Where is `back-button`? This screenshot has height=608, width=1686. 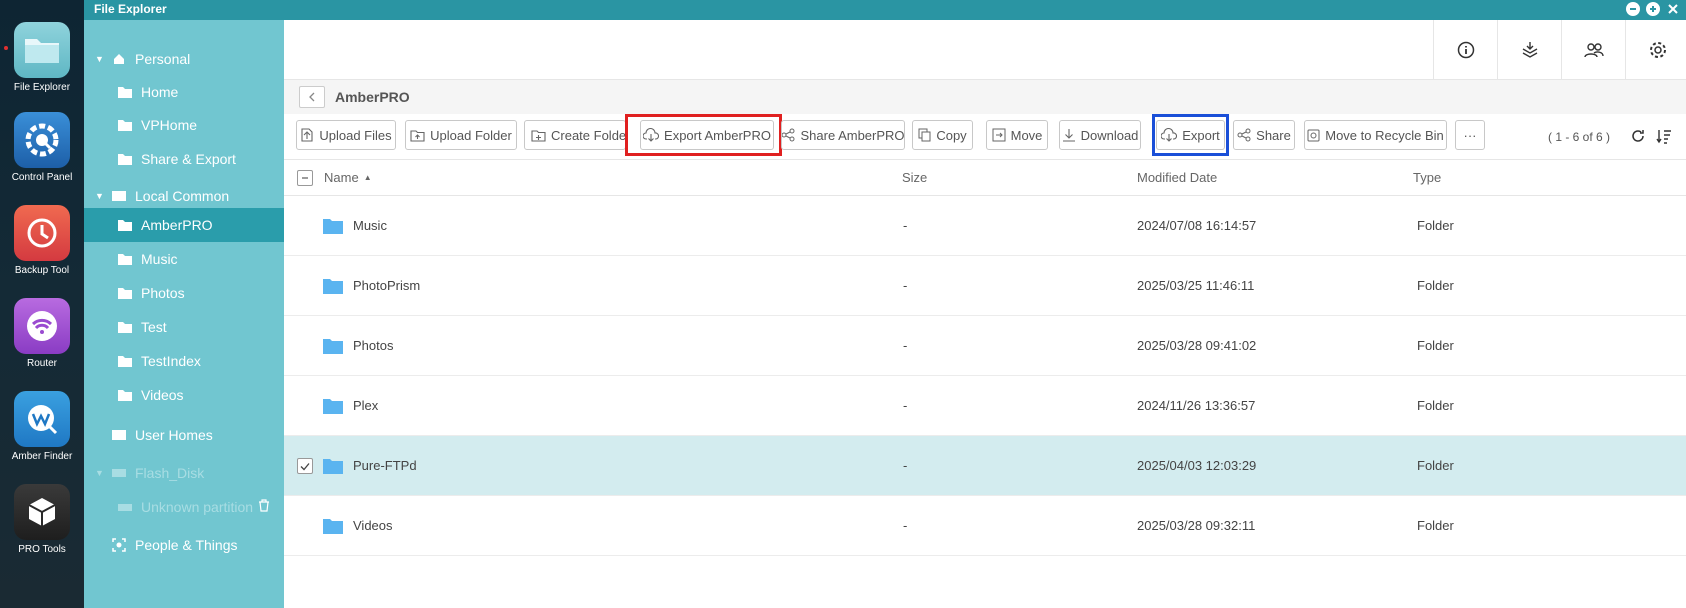 back-button is located at coordinates (312, 97).